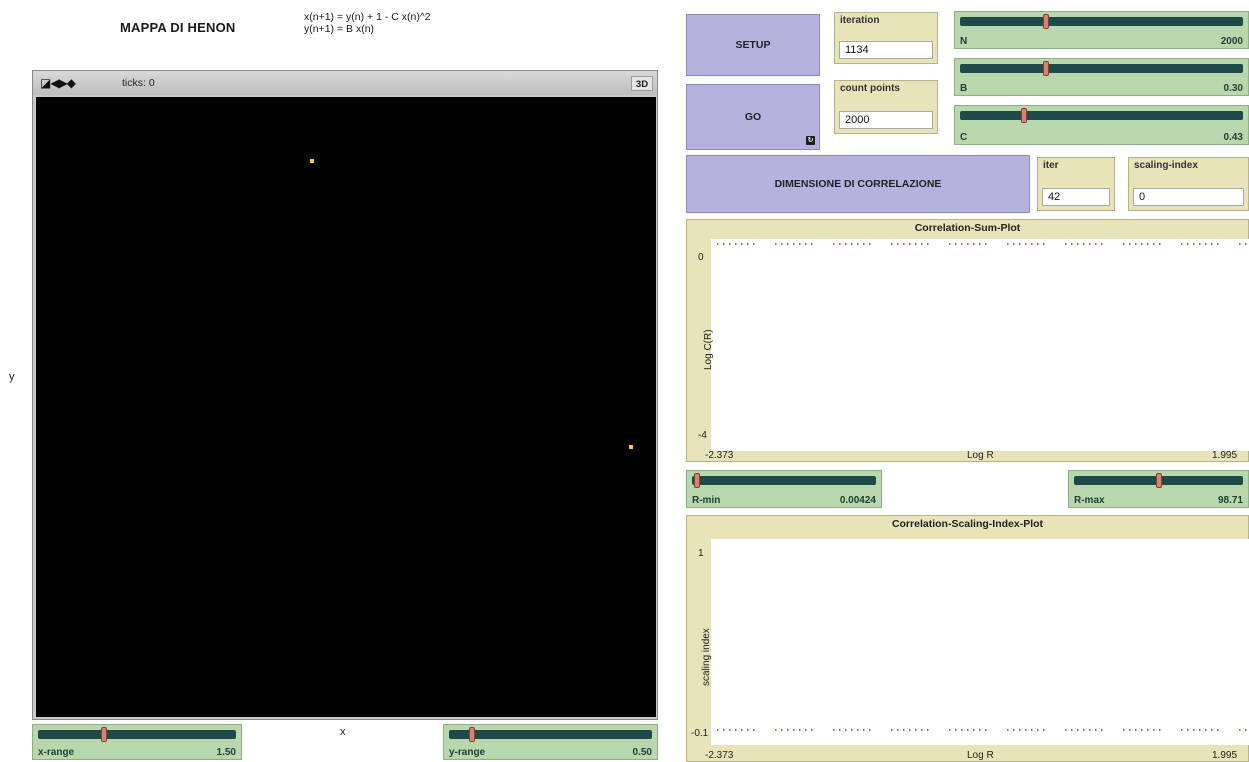 The image size is (1249, 762). What do you see at coordinates (1231, 41) in the screenshot?
I see `slider-value: 2000` at bounding box center [1231, 41].